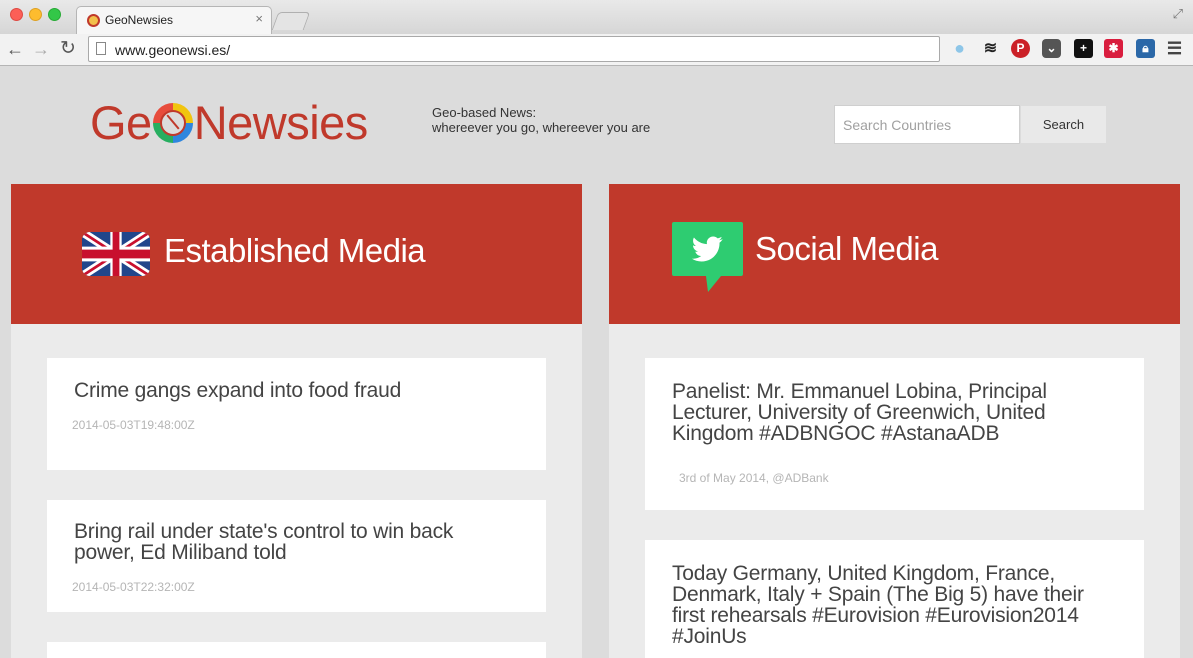 Image resolution: width=1193 pixels, height=658 pixels. I want to click on forward-button: →, so click(41, 49).